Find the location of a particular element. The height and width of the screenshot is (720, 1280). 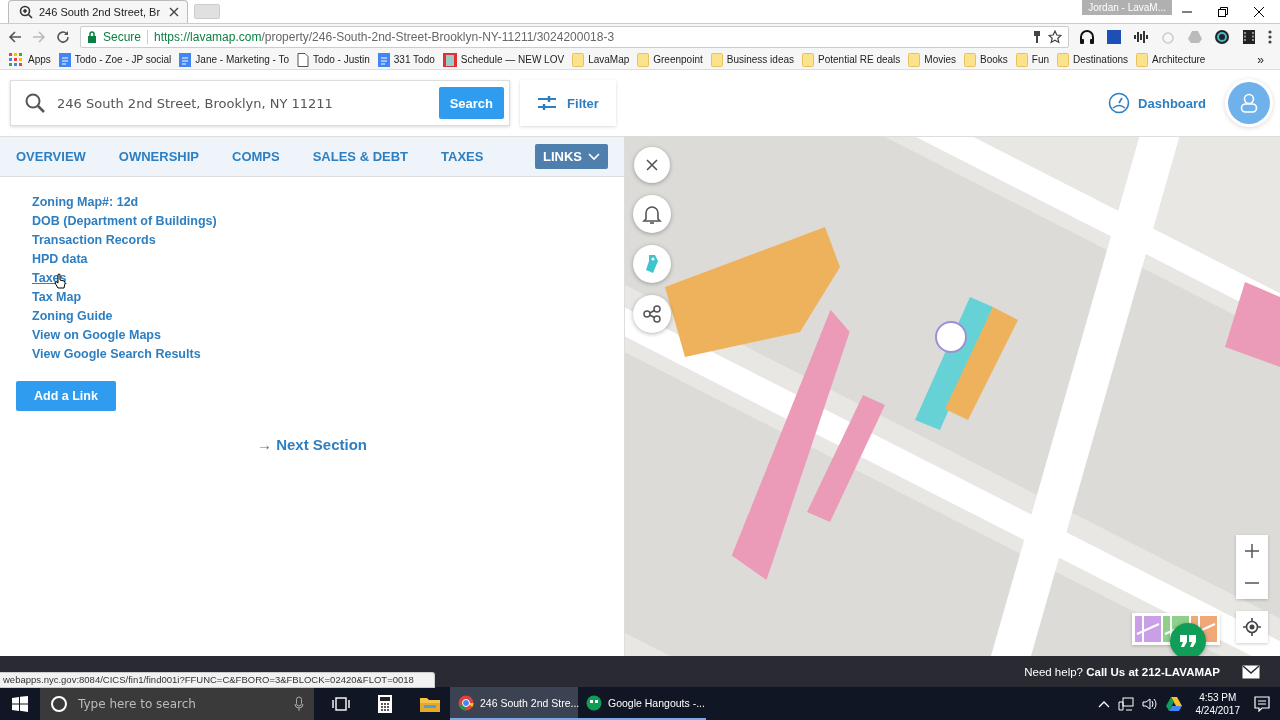

menu-icon is located at coordinates (1270, 37).